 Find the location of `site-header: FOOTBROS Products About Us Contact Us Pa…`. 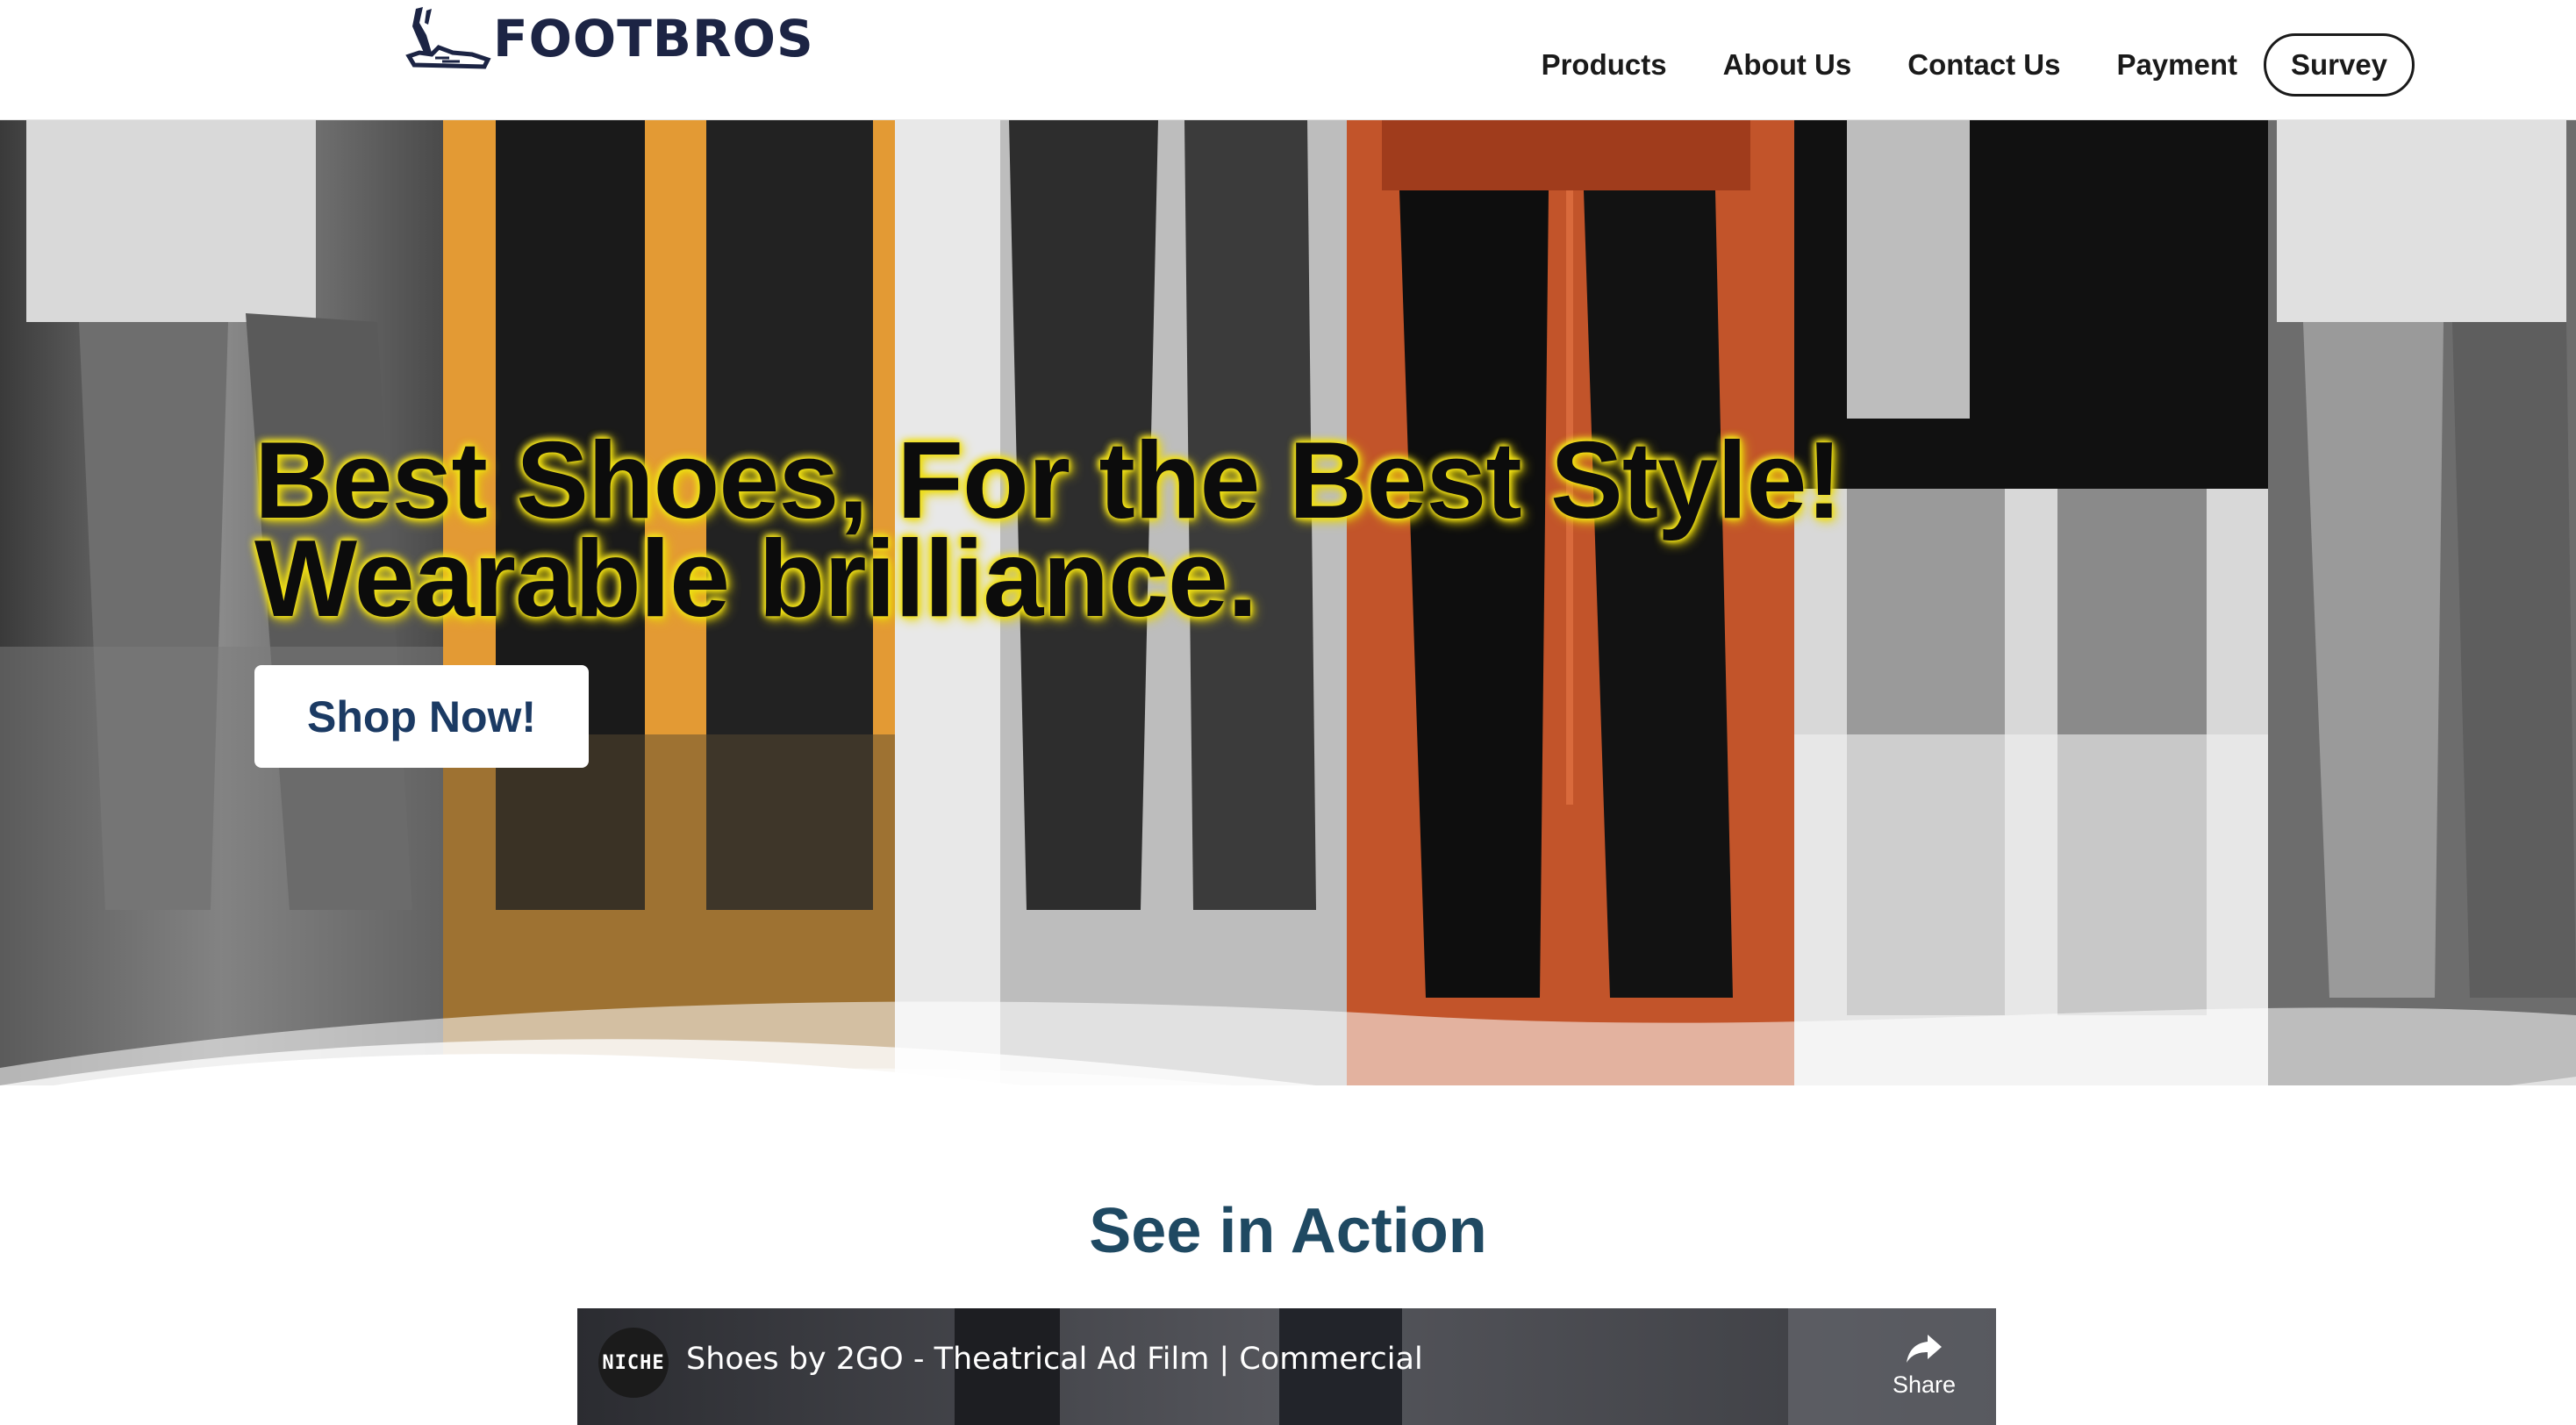

site-header: FOOTBROS Products About Us Contact Us Pa… is located at coordinates (1288, 60).